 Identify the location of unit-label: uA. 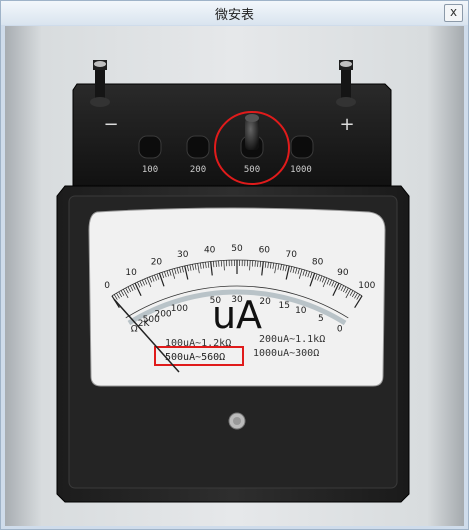
(237, 315).